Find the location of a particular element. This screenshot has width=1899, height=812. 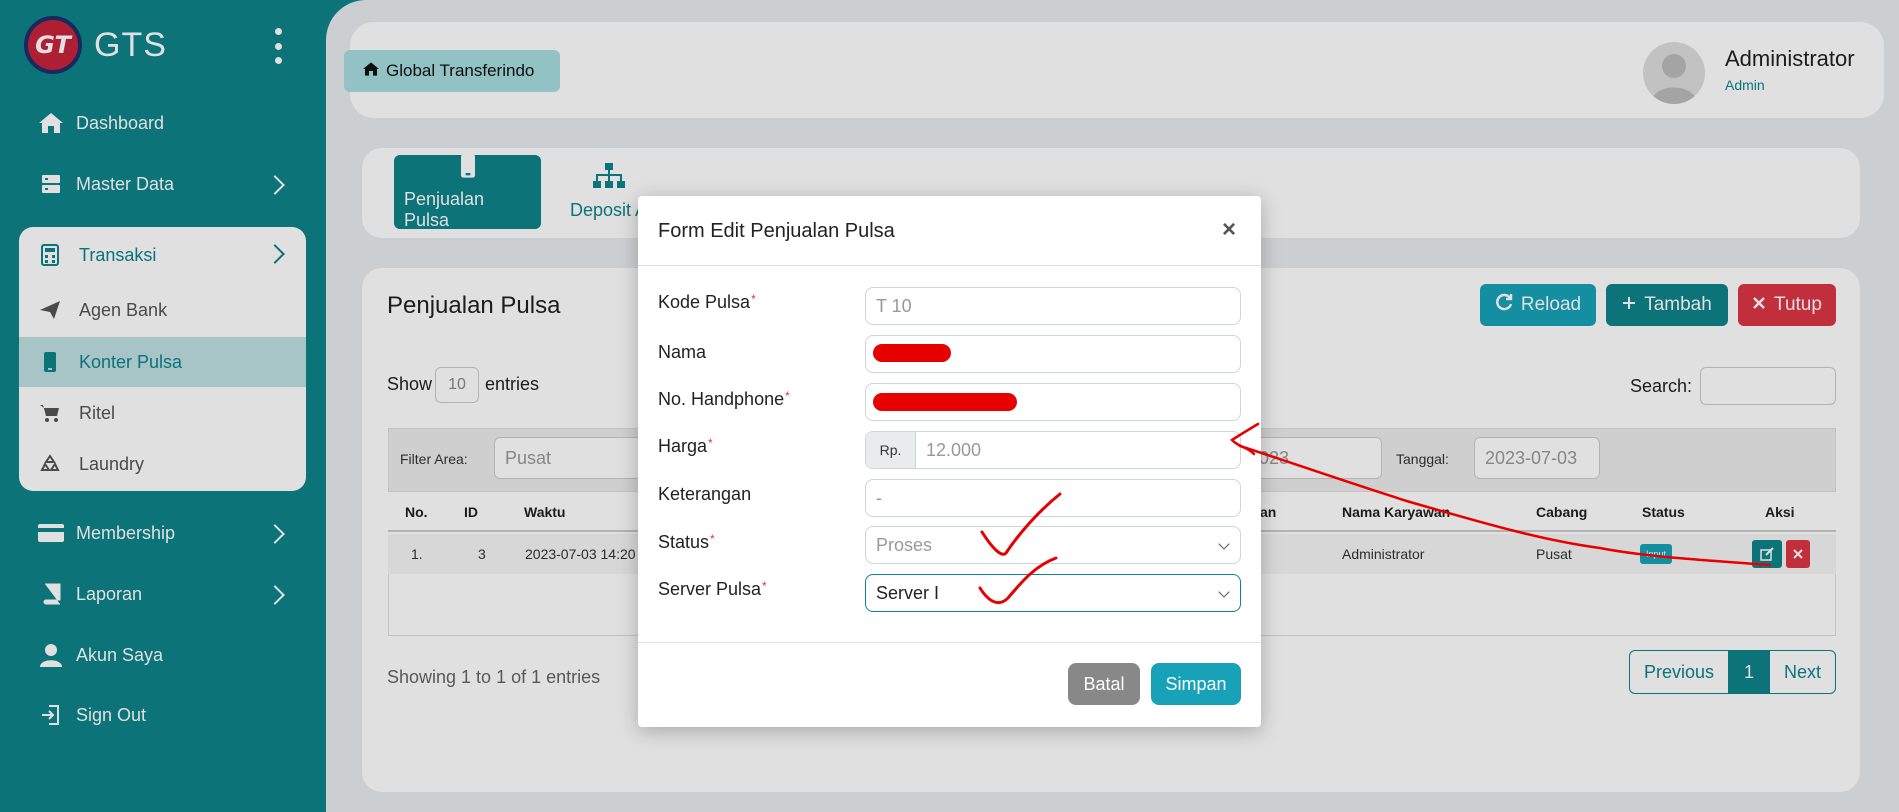

nama-input is located at coordinates (1053, 354).